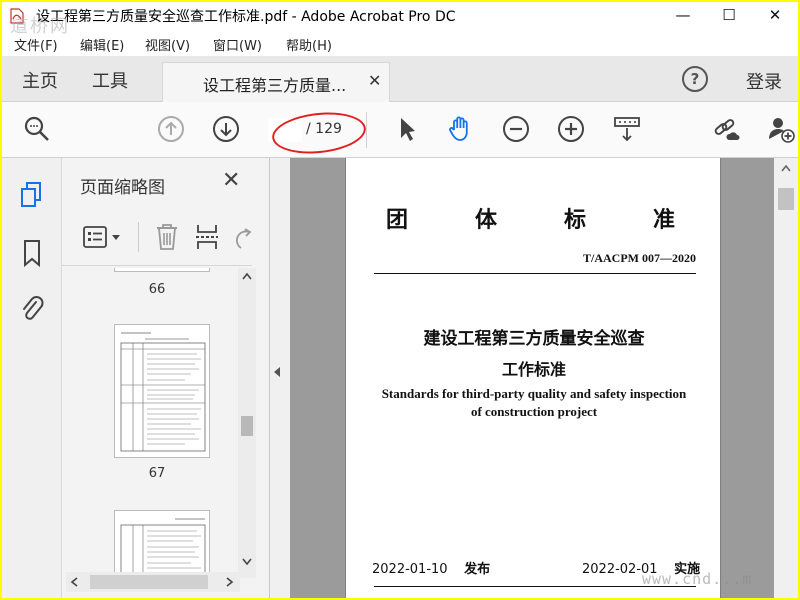  What do you see at coordinates (374, 80) in the screenshot?
I see `close-tab-icon: ✕` at bounding box center [374, 80].